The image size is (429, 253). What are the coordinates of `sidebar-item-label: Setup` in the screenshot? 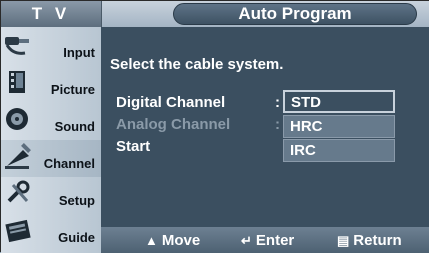 It's located at (76, 200).